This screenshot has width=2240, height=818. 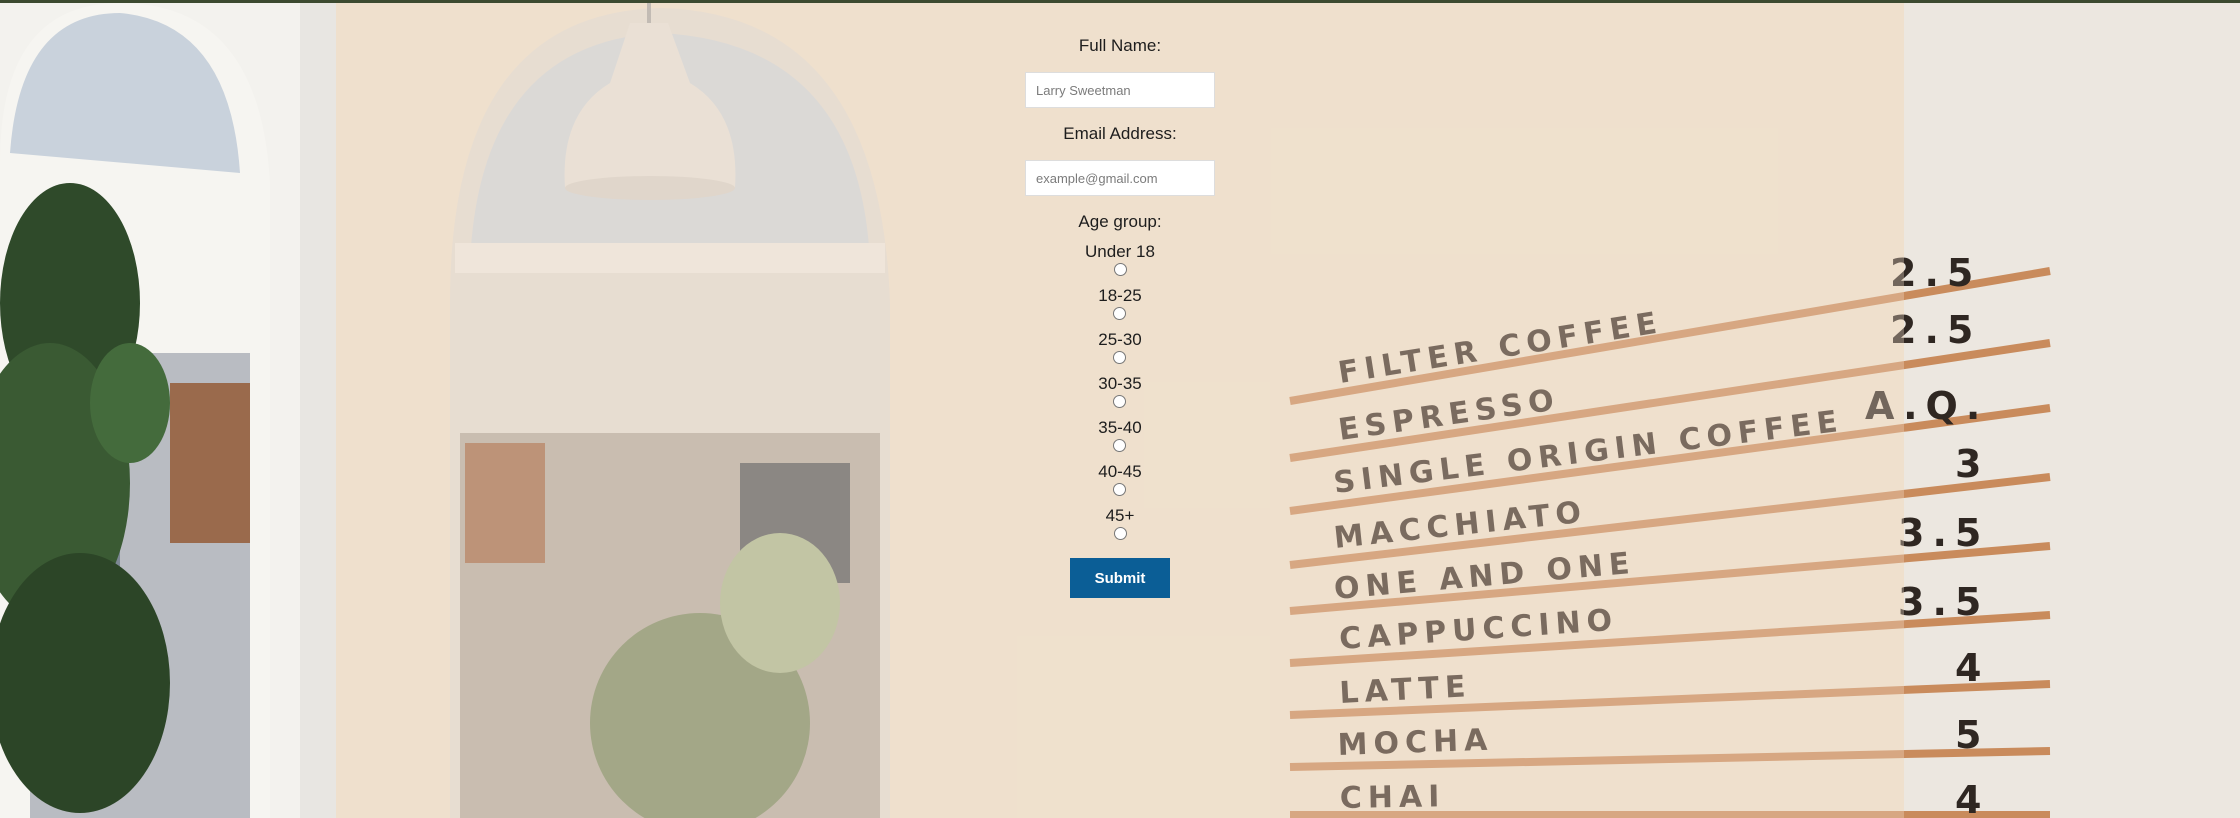 I want to click on age-option-label: 25-30, so click(x=1120, y=339).